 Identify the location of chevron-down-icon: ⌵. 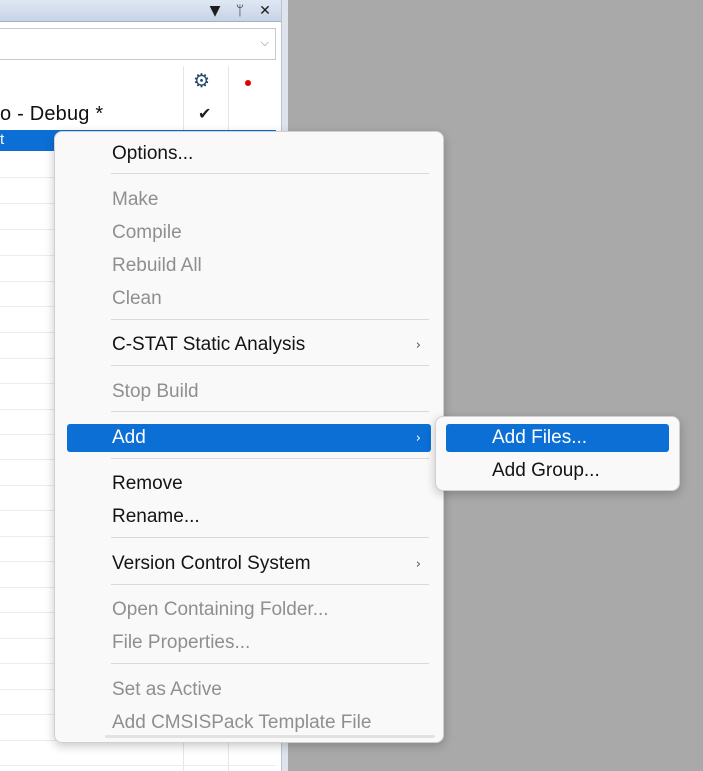
(265, 43).